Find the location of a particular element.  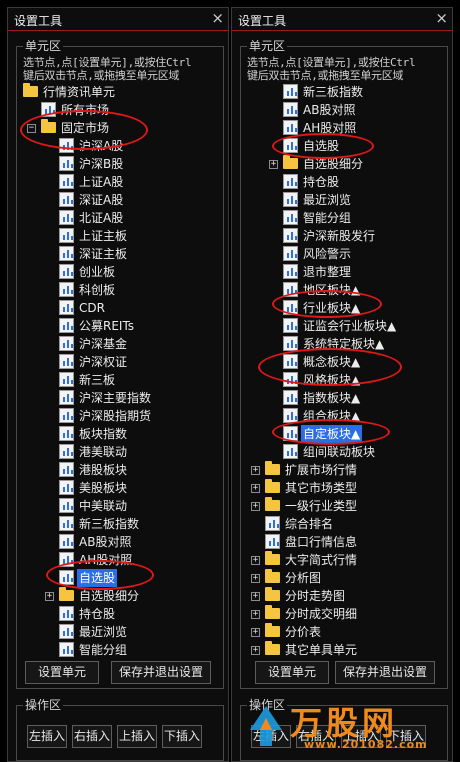

tree-node: CDR is located at coordinates (120, 308).